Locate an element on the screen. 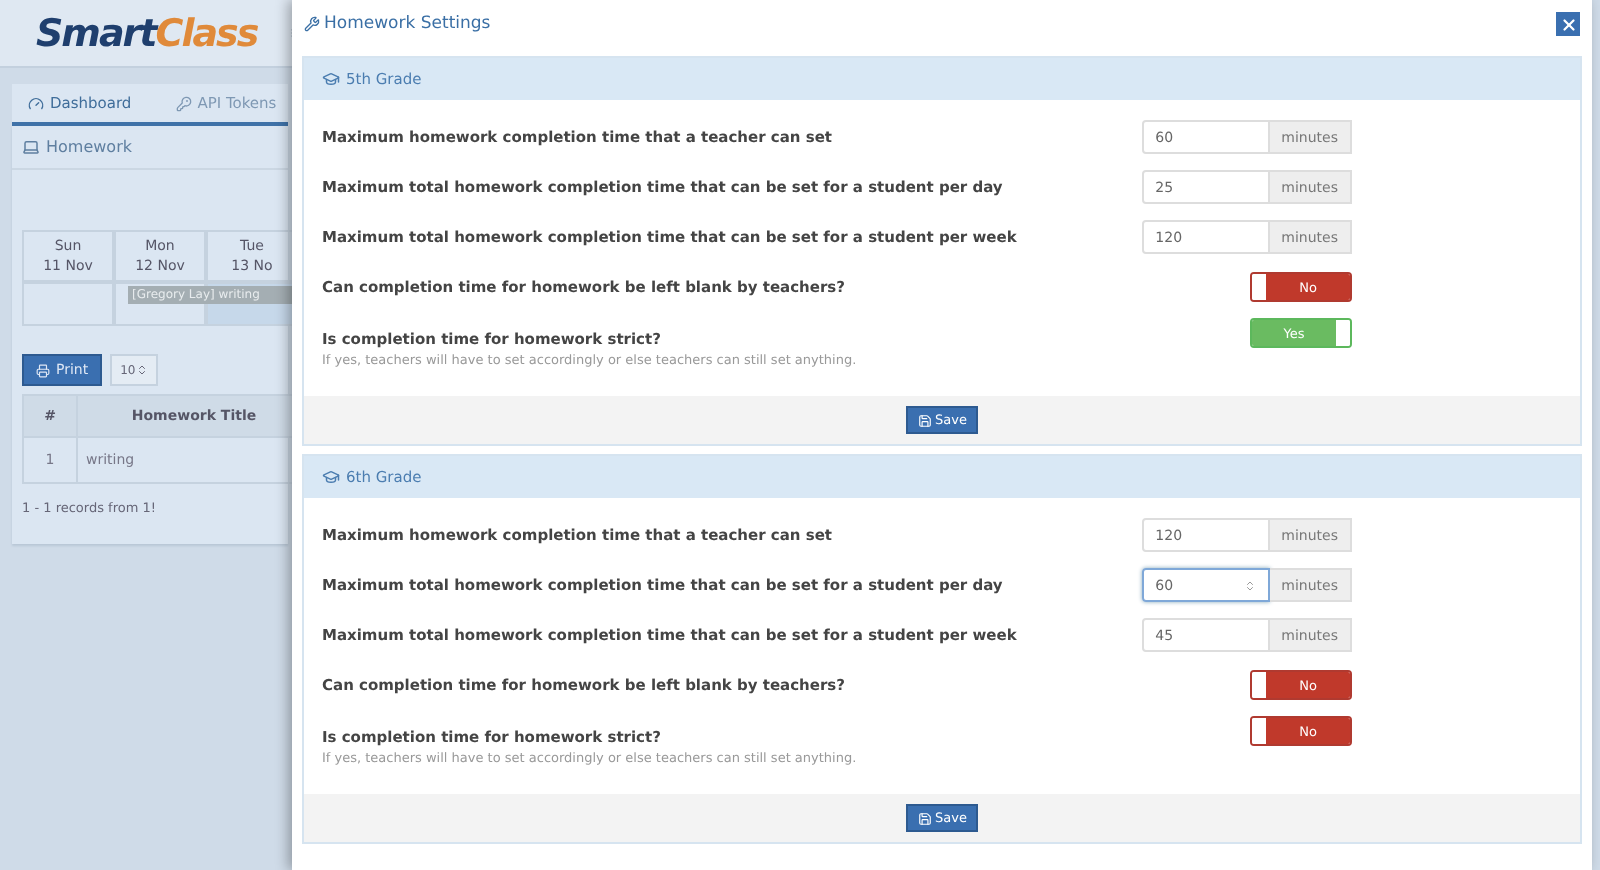 This screenshot has width=1600, height=870. logo: SmartClass is located at coordinates (147, 33).